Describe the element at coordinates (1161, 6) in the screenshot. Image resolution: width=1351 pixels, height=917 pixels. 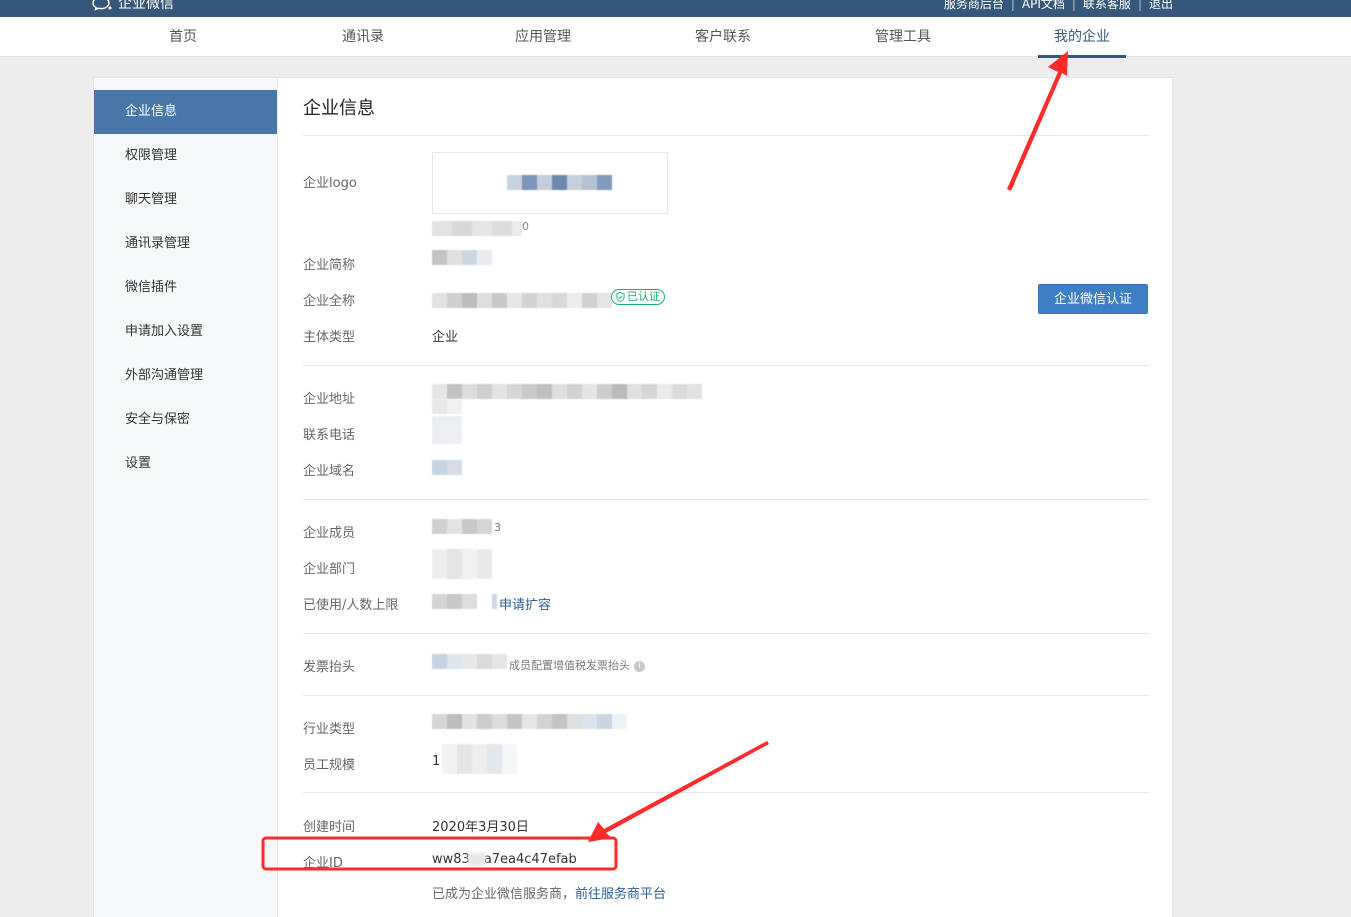
I see `top-link-logout: 退出` at that location.